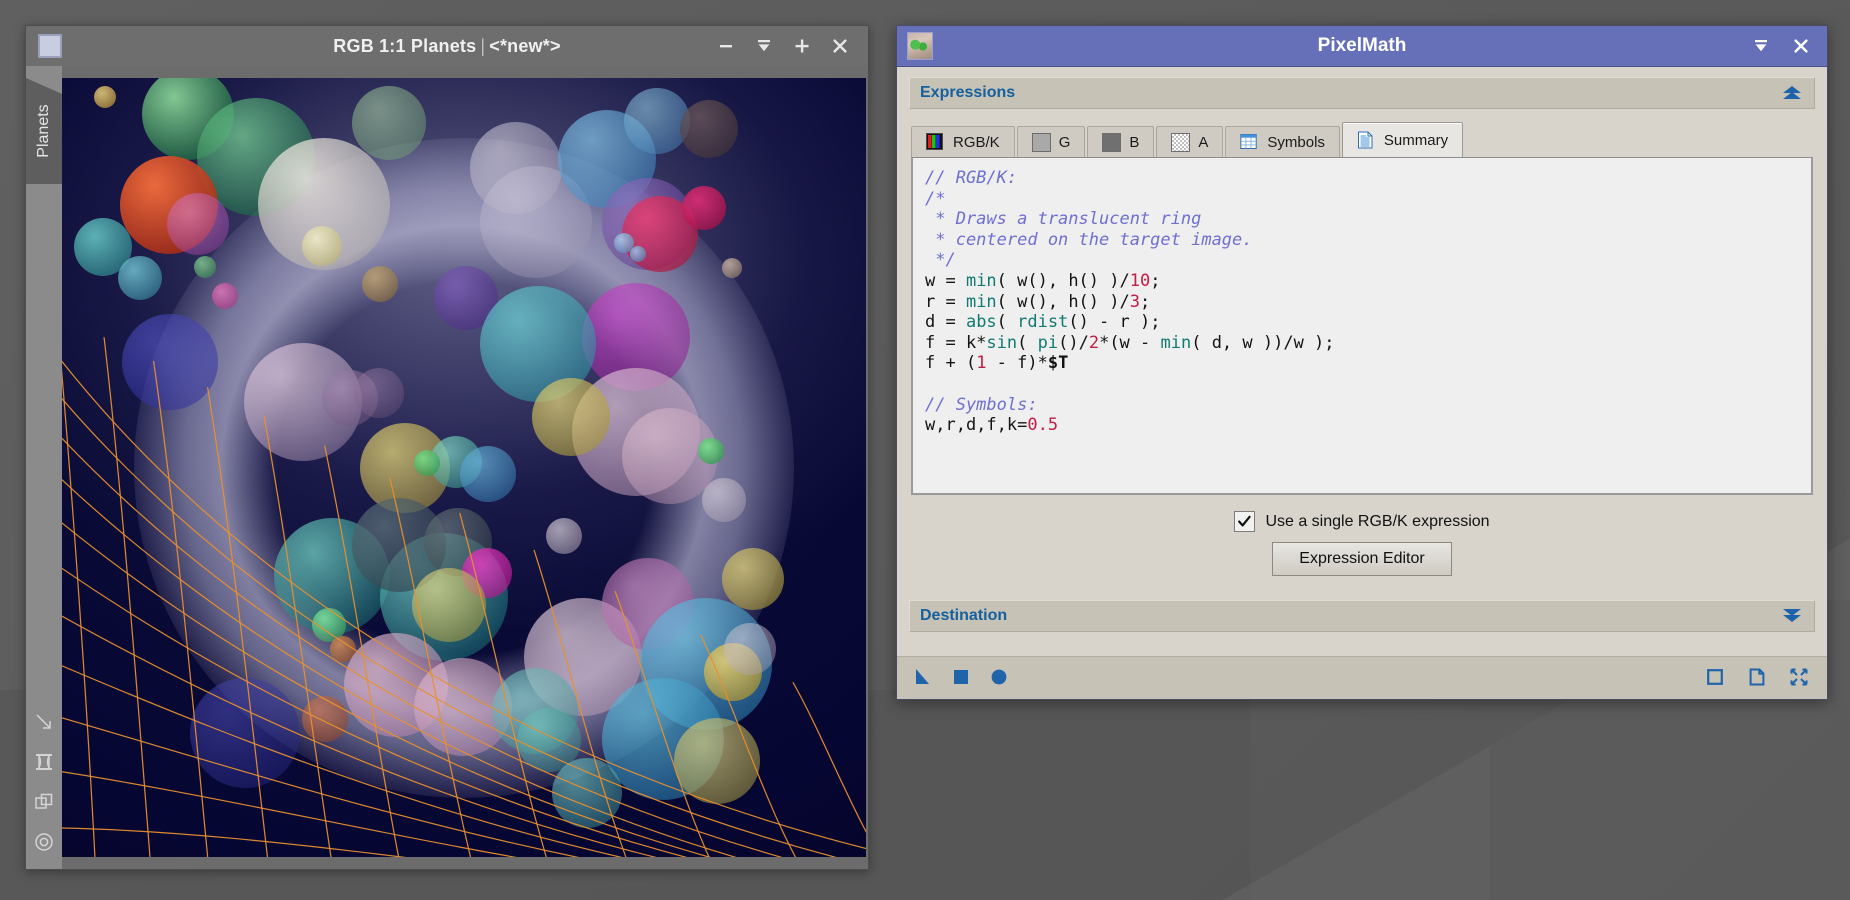 This screenshot has width=1850, height=900. What do you see at coordinates (1048, 342) in the screenshot?
I see `code-token: pi` at bounding box center [1048, 342].